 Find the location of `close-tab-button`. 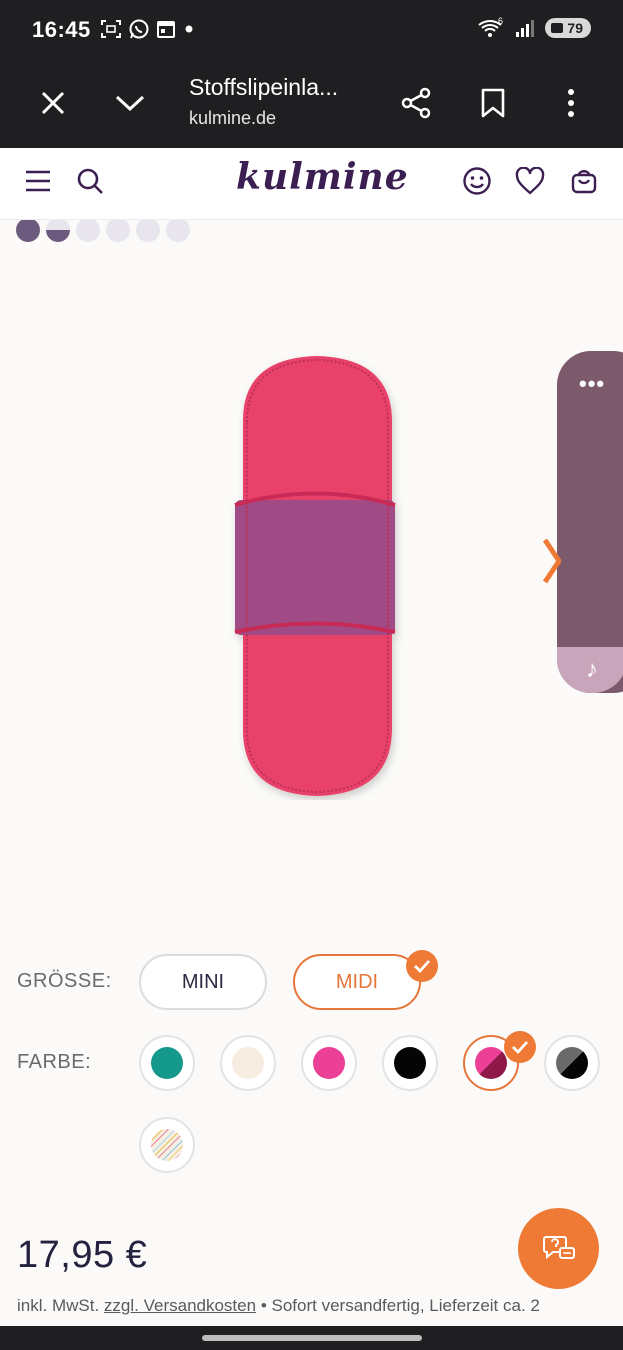

close-tab-button is located at coordinates (53, 103).